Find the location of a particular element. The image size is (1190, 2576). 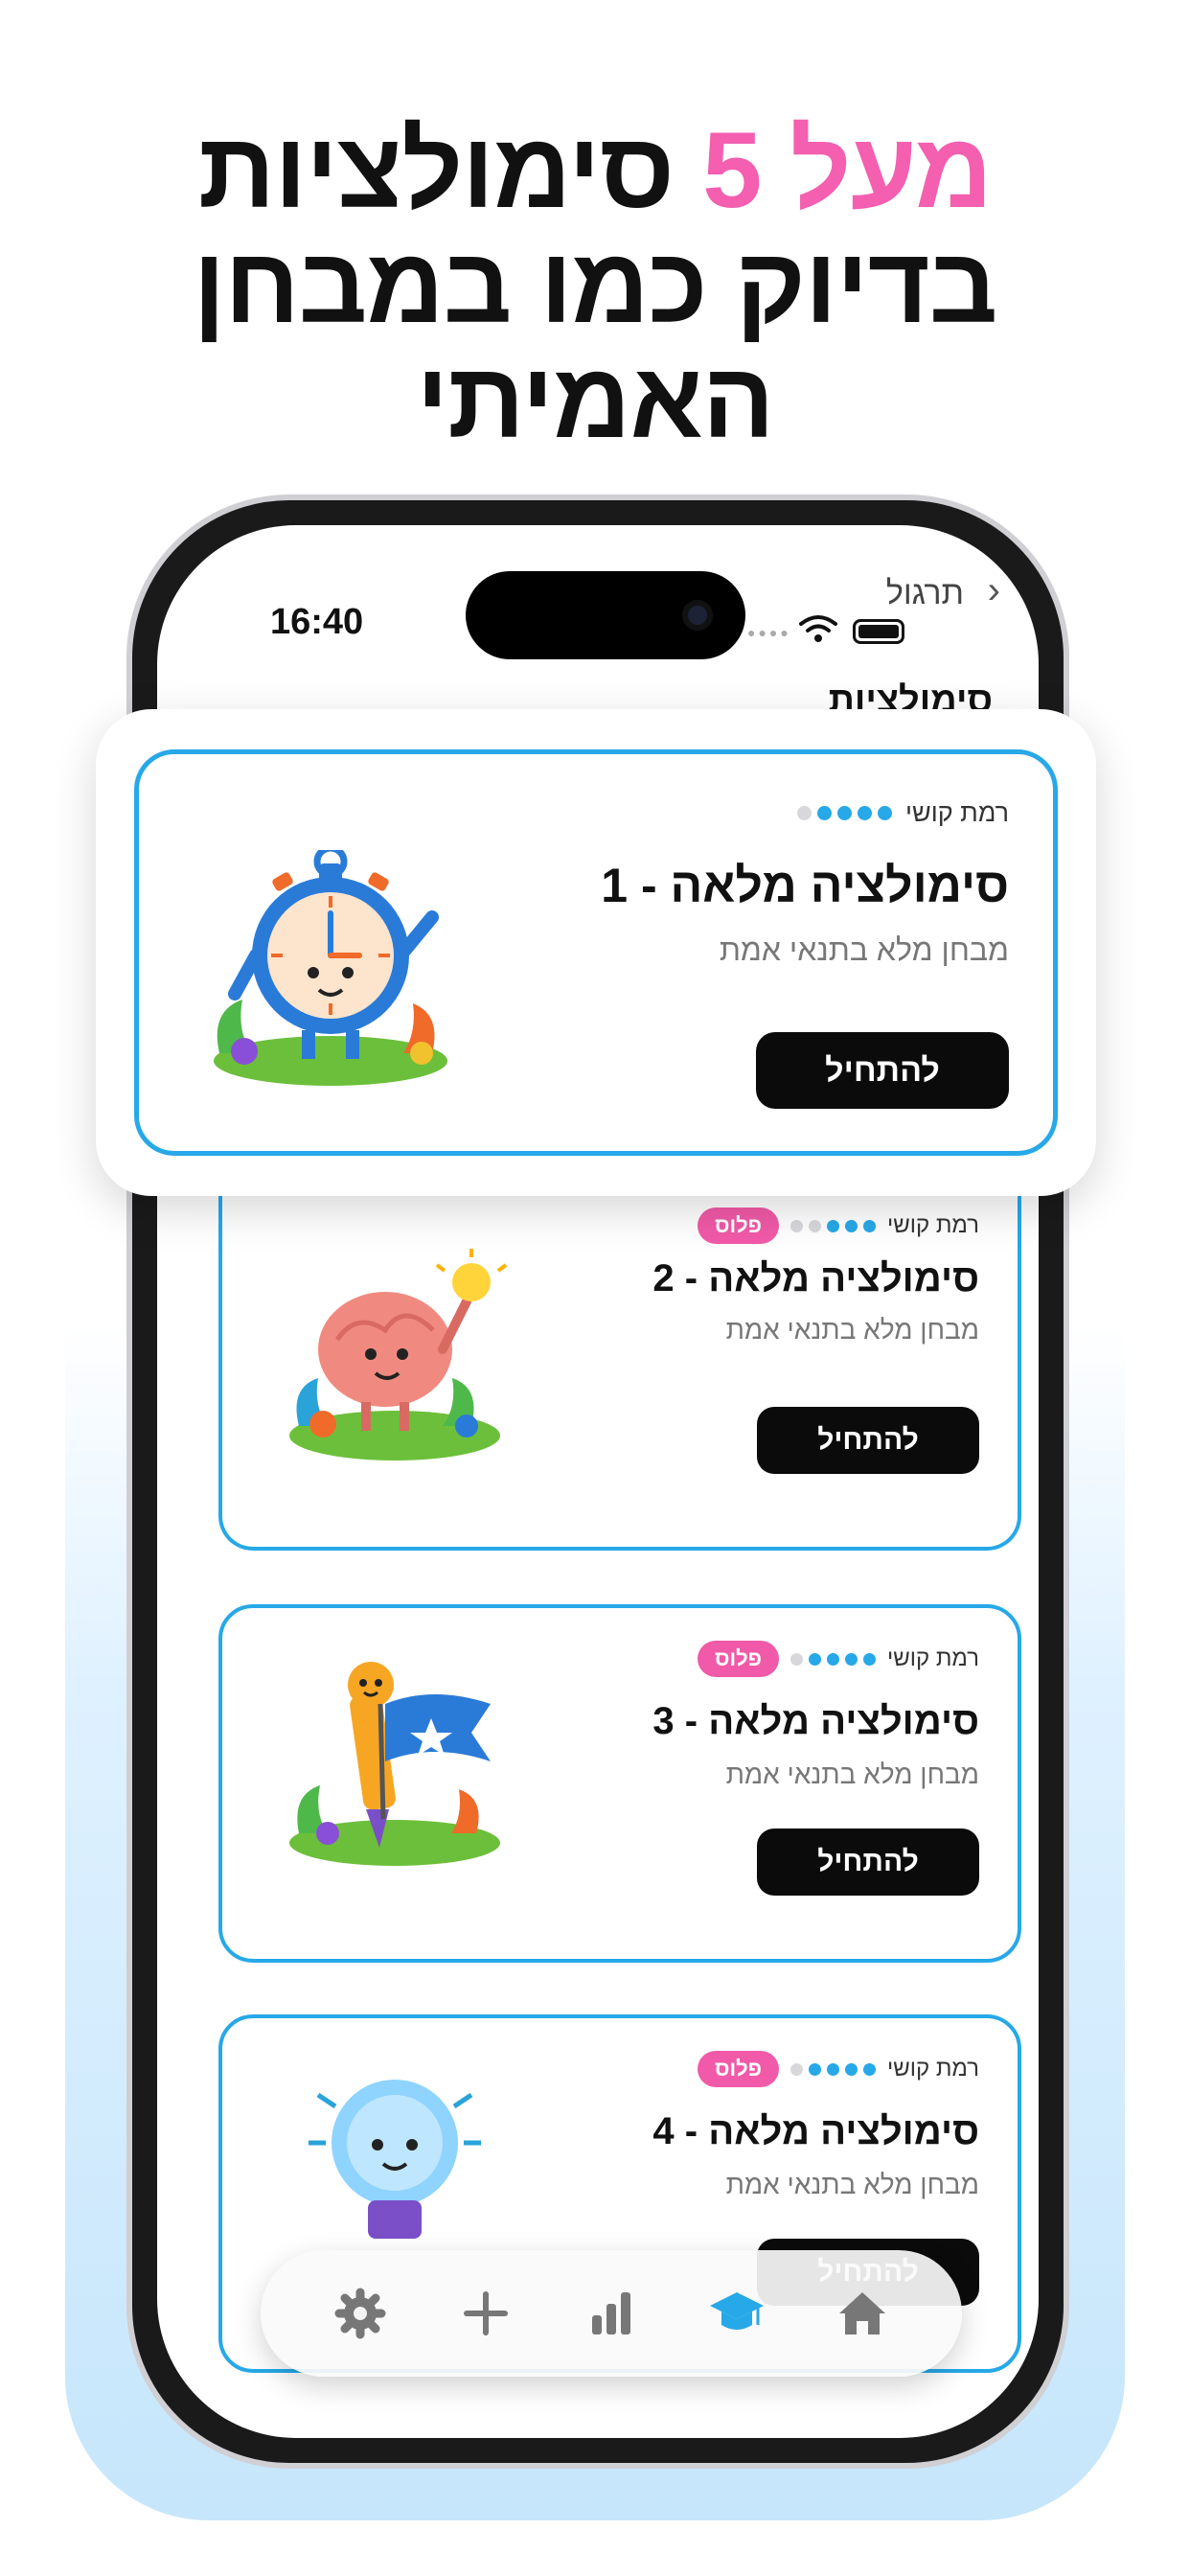

bar-chart-icon is located at coordinates (610, 2313).